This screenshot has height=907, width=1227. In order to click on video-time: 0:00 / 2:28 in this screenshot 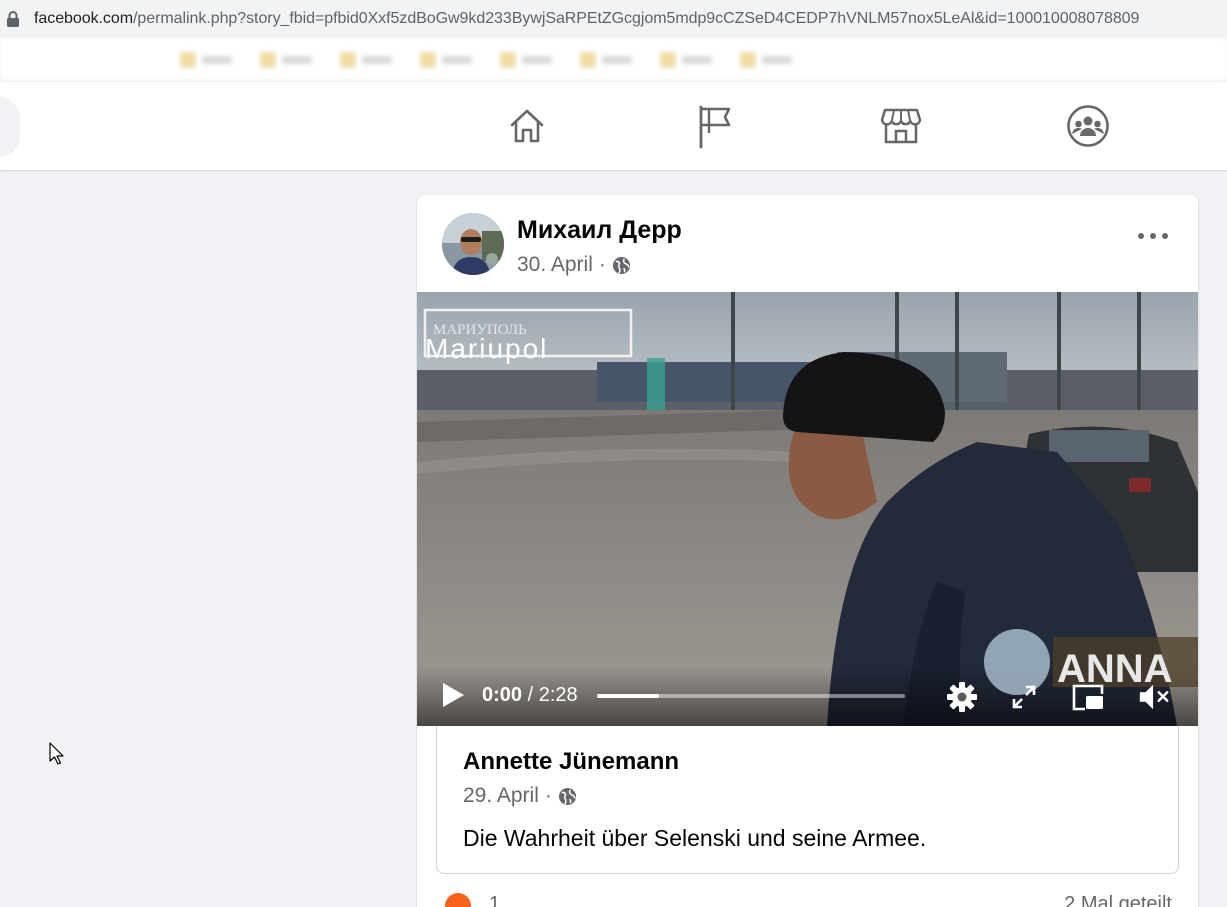, I will do `click(530, 695)`.